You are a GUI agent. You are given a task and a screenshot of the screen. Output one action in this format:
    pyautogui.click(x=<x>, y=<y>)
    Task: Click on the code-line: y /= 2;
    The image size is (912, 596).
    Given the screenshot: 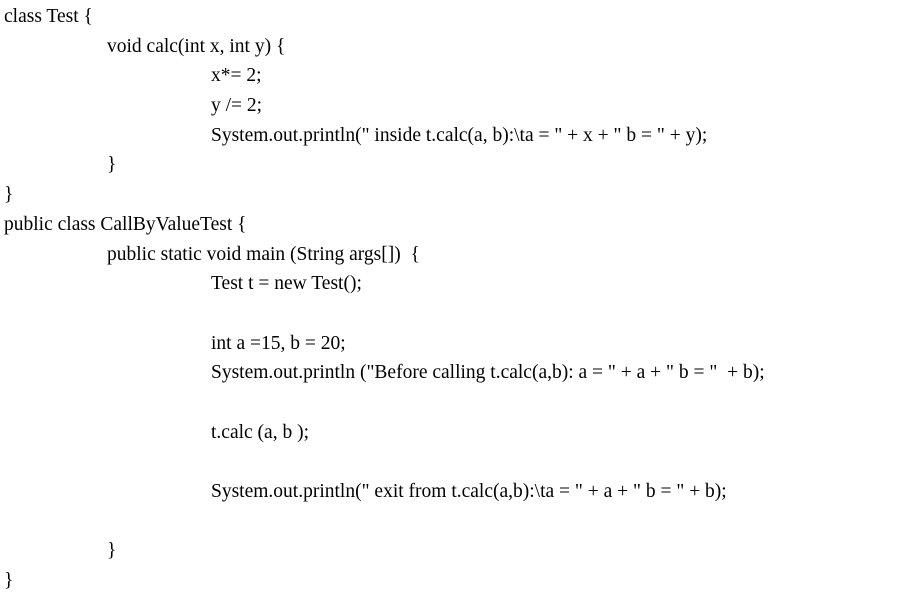 What is the action you would take?
    pyautogui.click(x=237, y=106)
    